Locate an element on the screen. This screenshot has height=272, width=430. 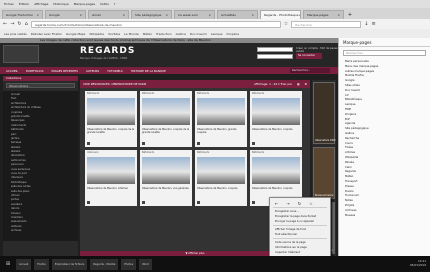
nav-item-authors: AUTEURS is located at coordinates (92, 71).